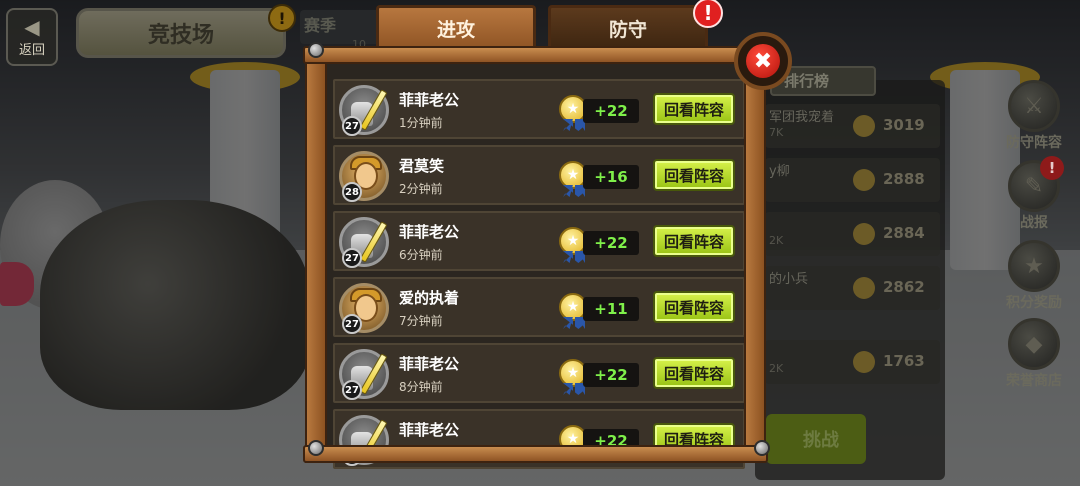  What do you see at coordinates (364, 308) in the screenshot?
I see `hero-avatar-icon: 27` at bounding box center [364, 308].